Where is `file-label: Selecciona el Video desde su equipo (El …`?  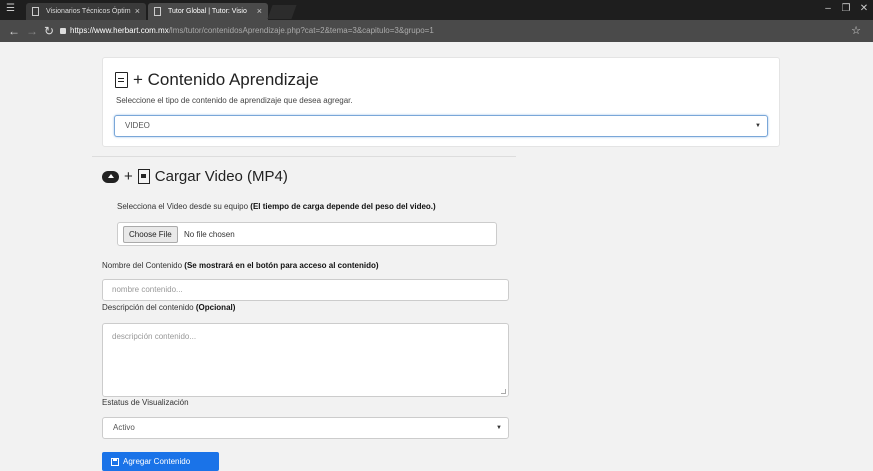 file-label: Selecciona el Video desde su equipo (El … is located at coordinates (276, 206).